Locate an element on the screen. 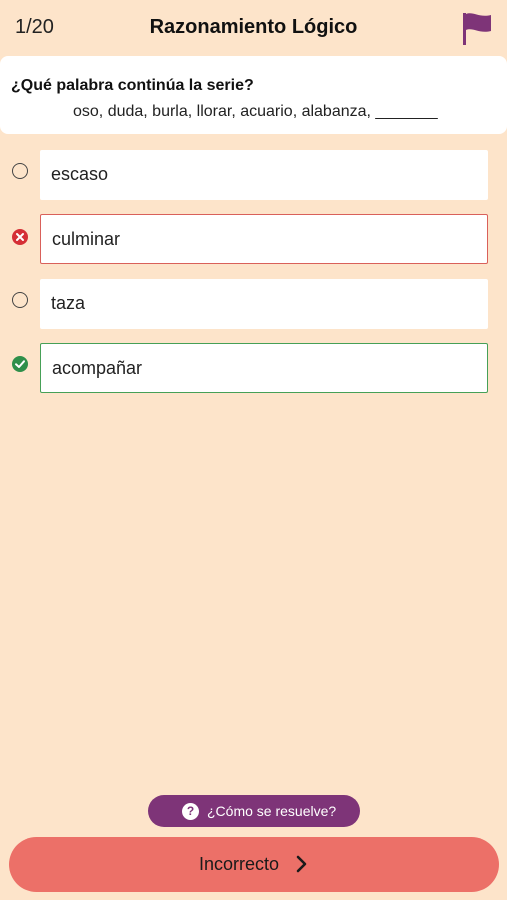  option-label: acompañar is located at coordinates (97, 368).